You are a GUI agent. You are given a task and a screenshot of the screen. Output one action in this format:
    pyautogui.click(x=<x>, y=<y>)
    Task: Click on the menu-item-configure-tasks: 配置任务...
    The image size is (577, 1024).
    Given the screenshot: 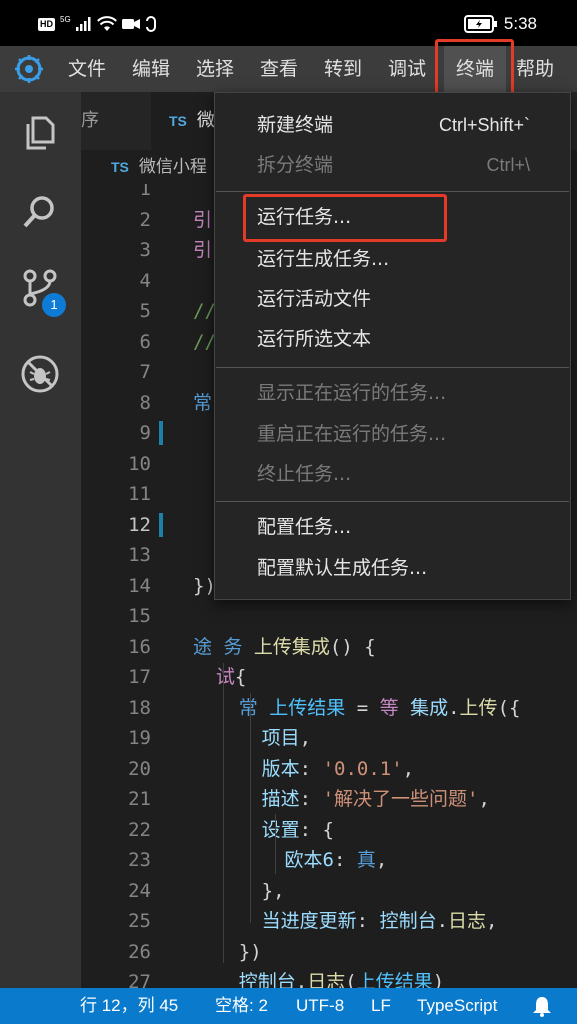 What is the action you would take?
    pyautogui.click(x=392, y=527)
    